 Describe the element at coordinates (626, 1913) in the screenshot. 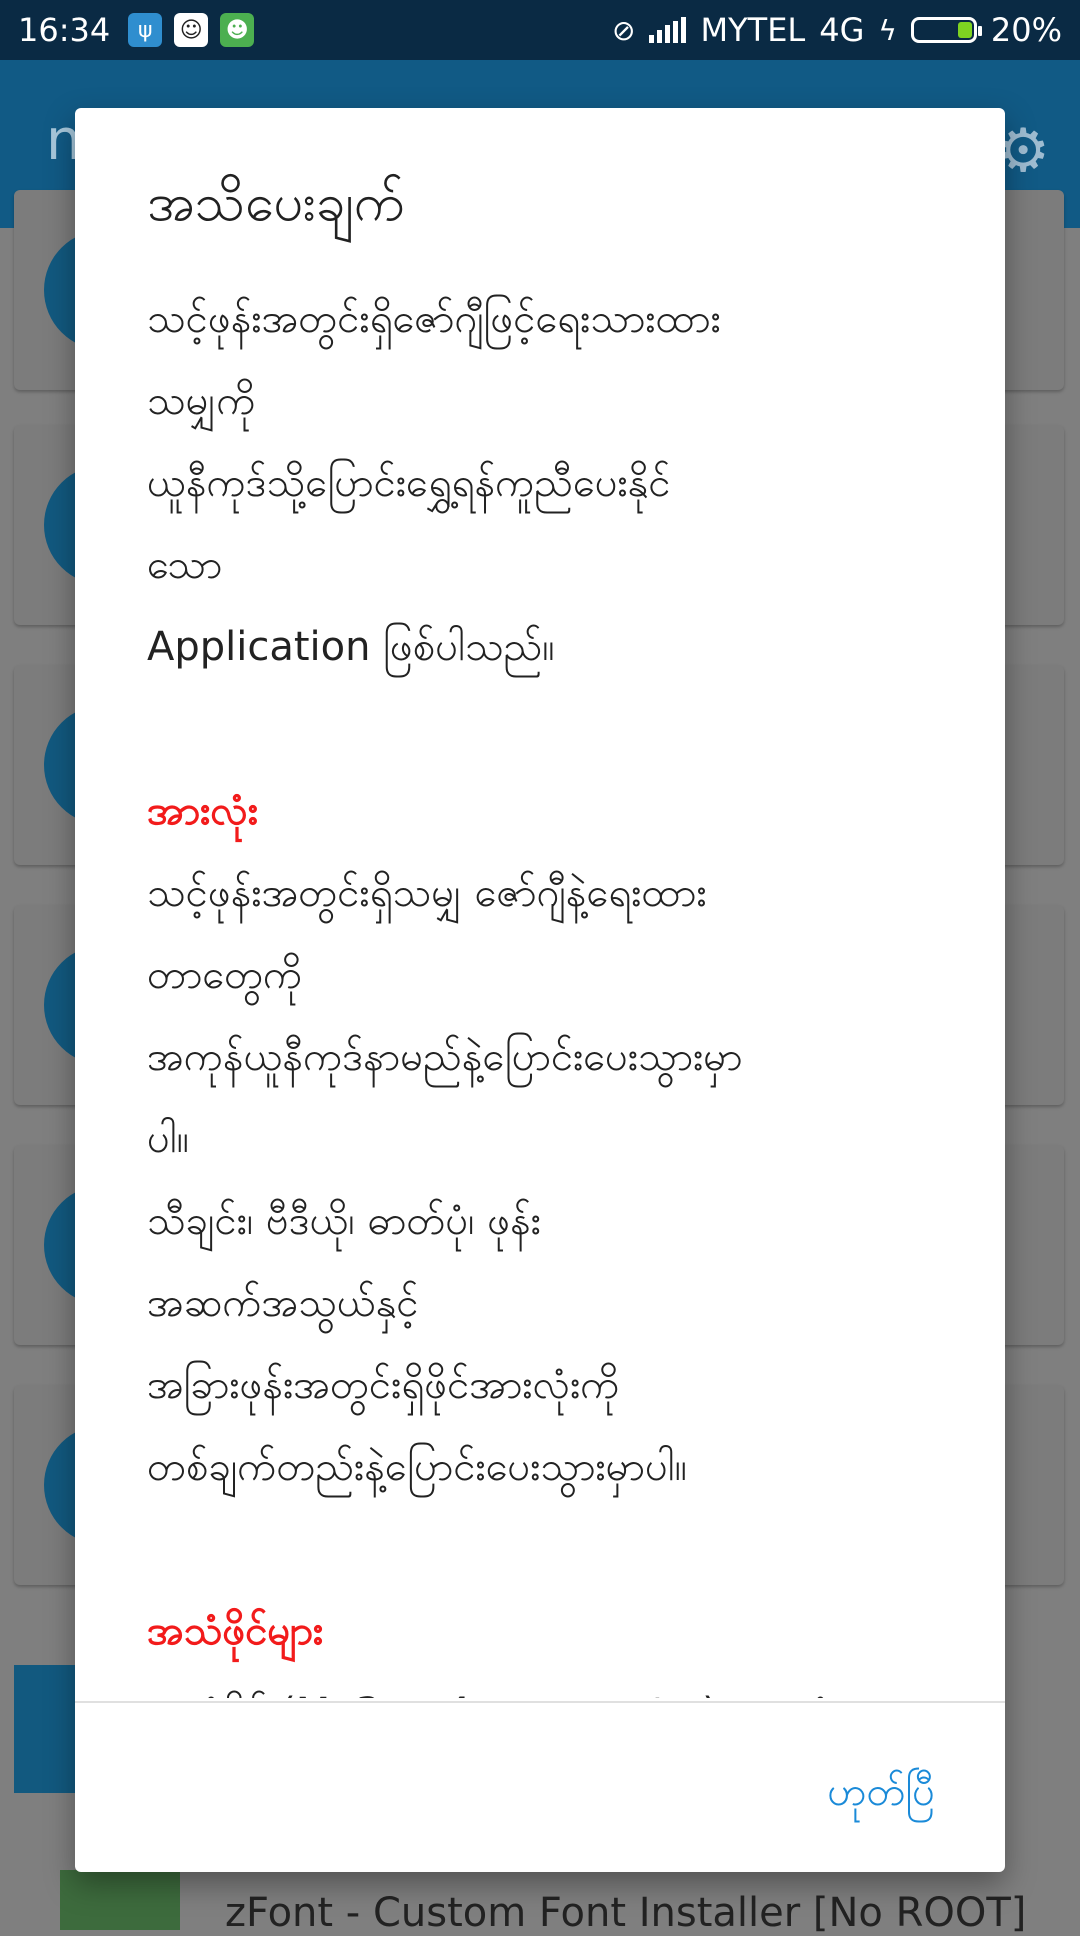

I see `bottom-item-title: zFont - Custom Font Installer [No ROOT]` at that location.